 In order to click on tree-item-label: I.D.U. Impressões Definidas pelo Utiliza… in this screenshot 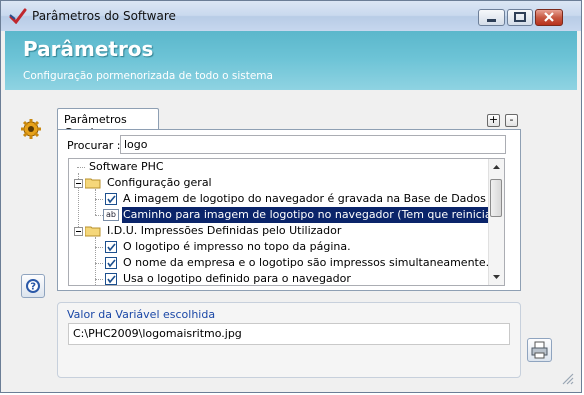, I will do `click(224, 230)`.